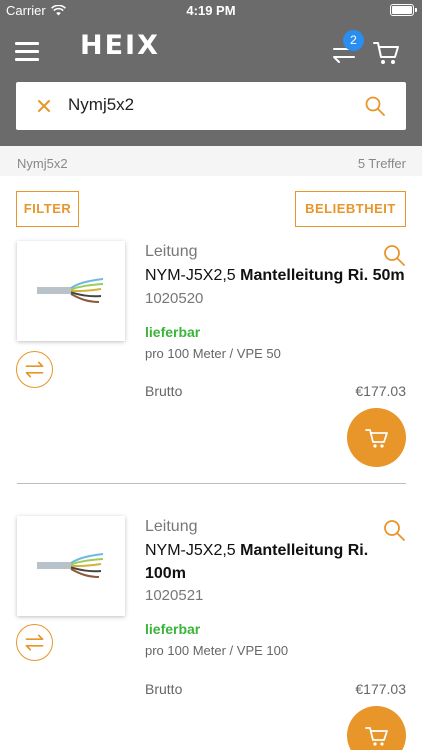 This screenshot has width=422, height=750. Describe the element at coordinates (381, 163) in the screenshot. I see `results-count: 5 Treffer` at that location.